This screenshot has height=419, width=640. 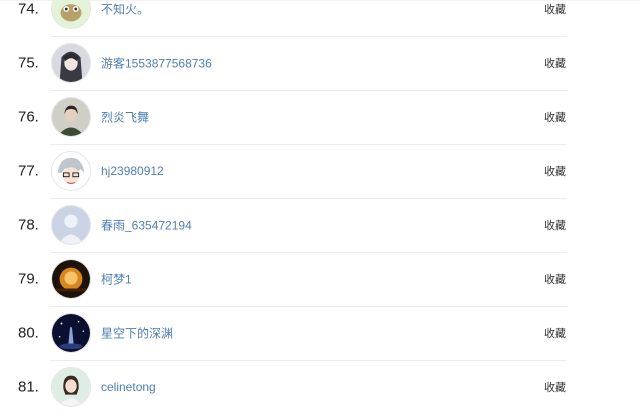 I want to click on list-item: 80. 星空下的深渊 收藏, so click(x=320, y=333).